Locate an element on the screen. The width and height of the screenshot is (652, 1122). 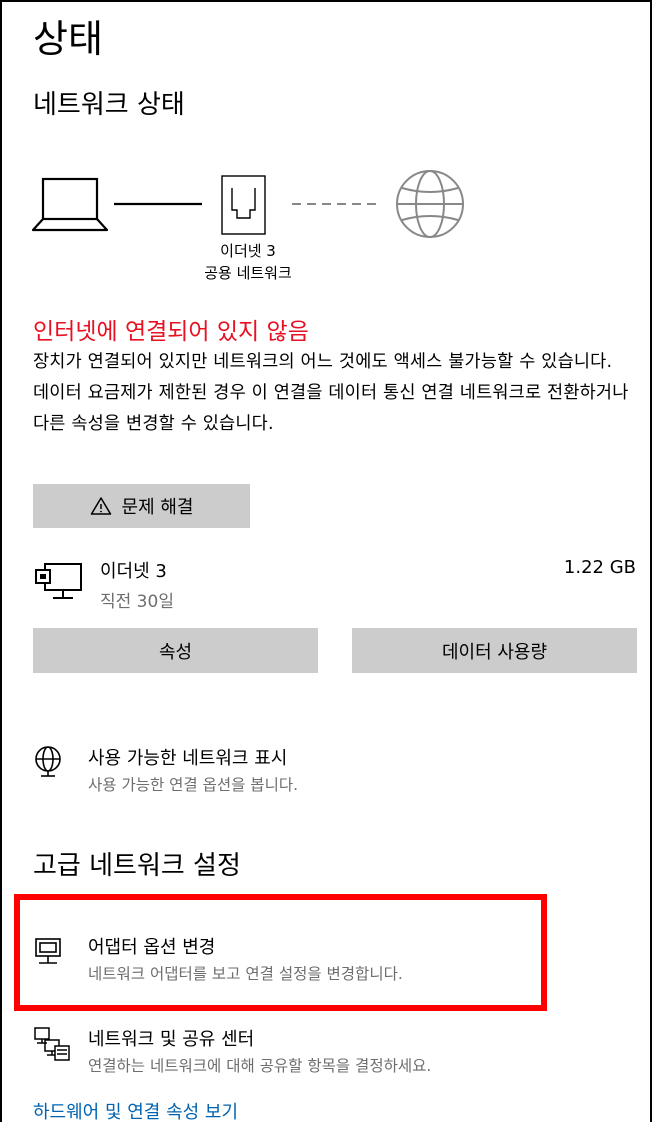
hardware-properties-link: 하드웨어 및 연결 속성 보기 is located at coordinates (135, 1110).